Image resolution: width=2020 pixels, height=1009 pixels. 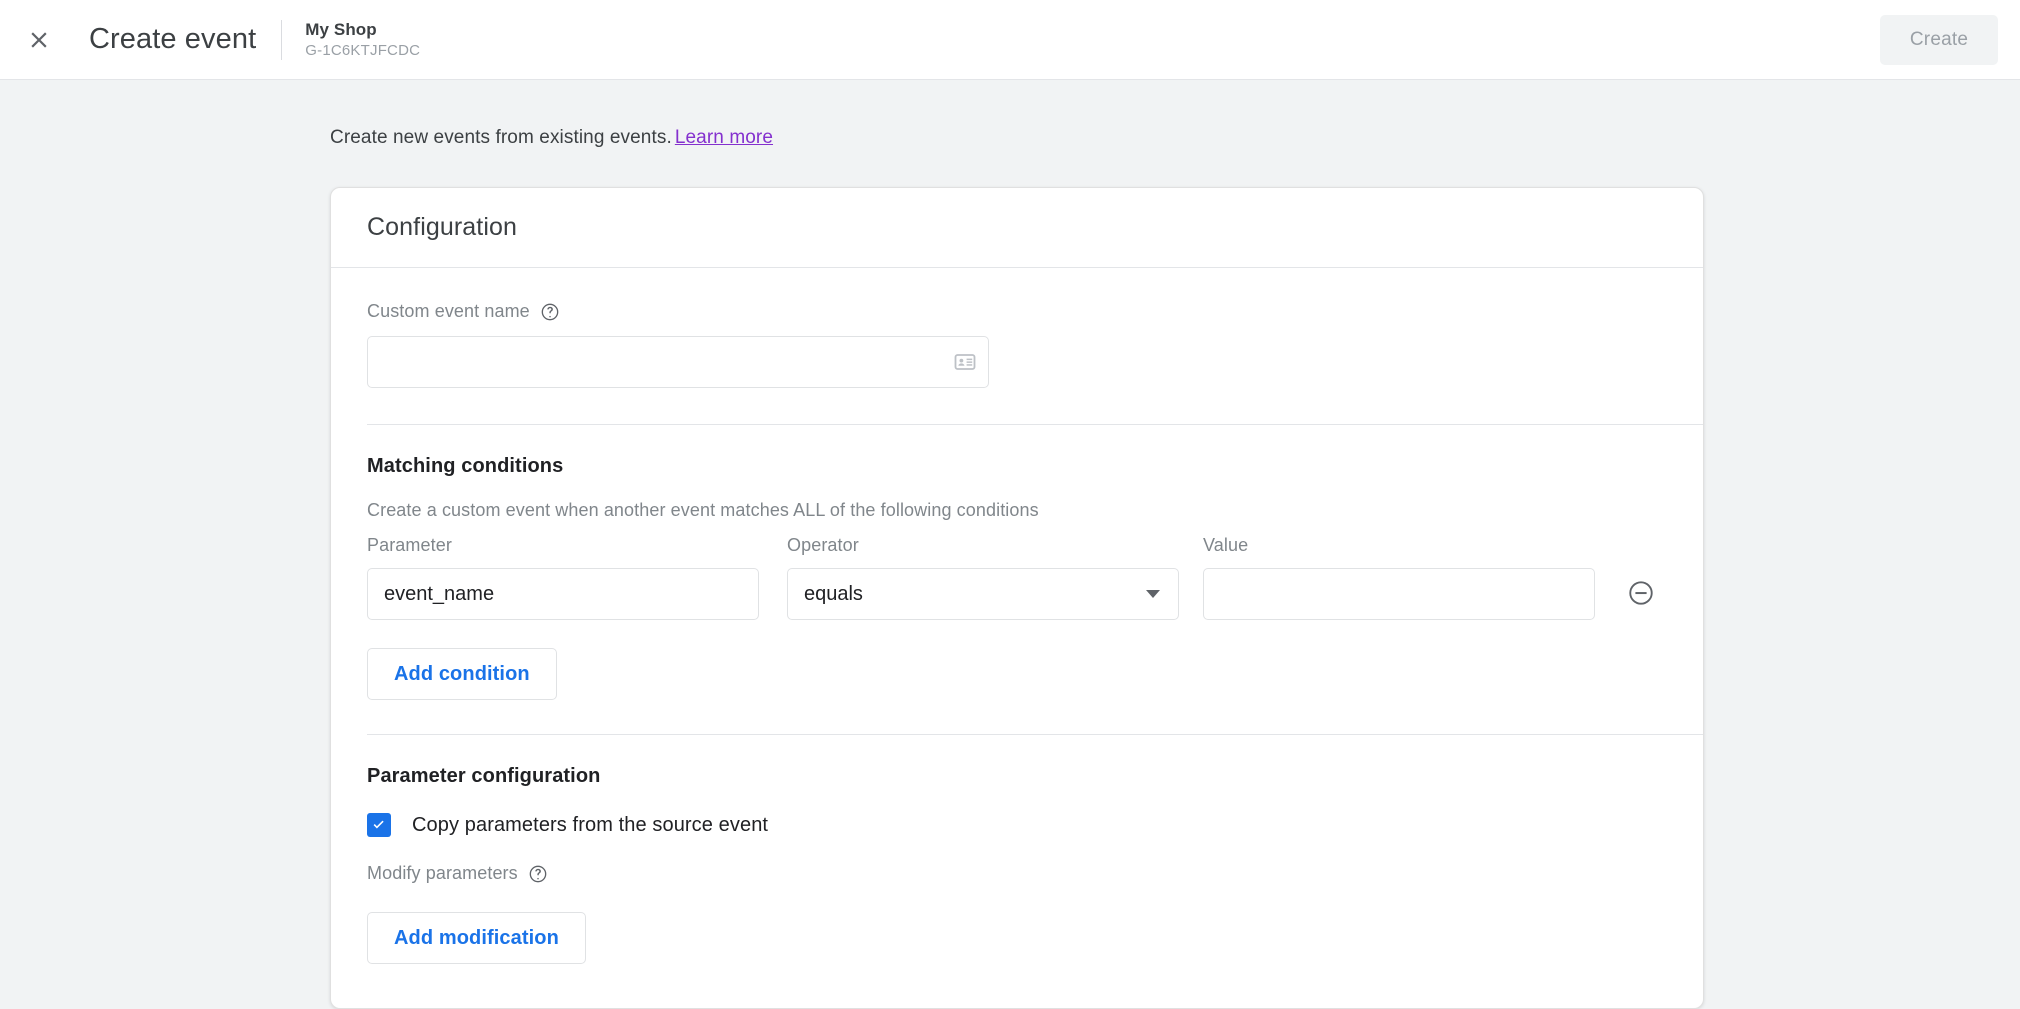 I want to click on value-input, so click(x=1399, y=594).